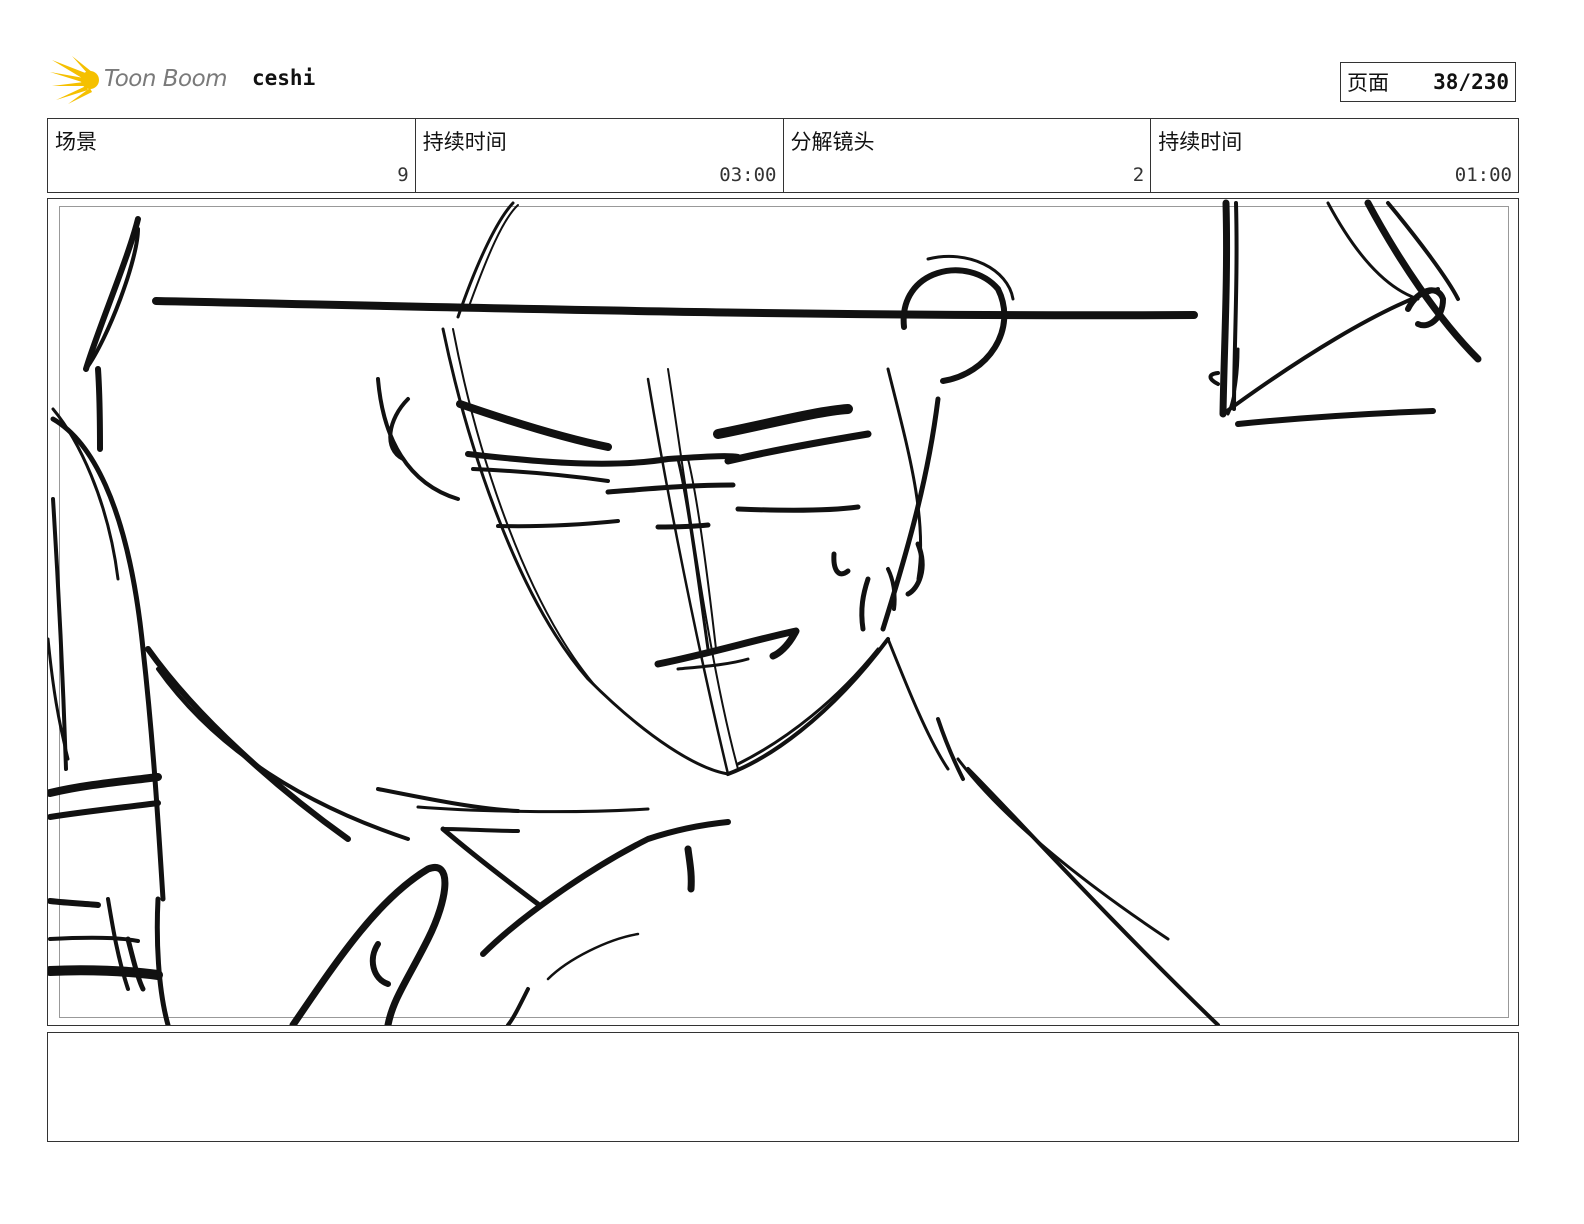 This screenshot has width=1584, height=1224. I want to click on logo-text: Toon Boom, so click(166, 79).